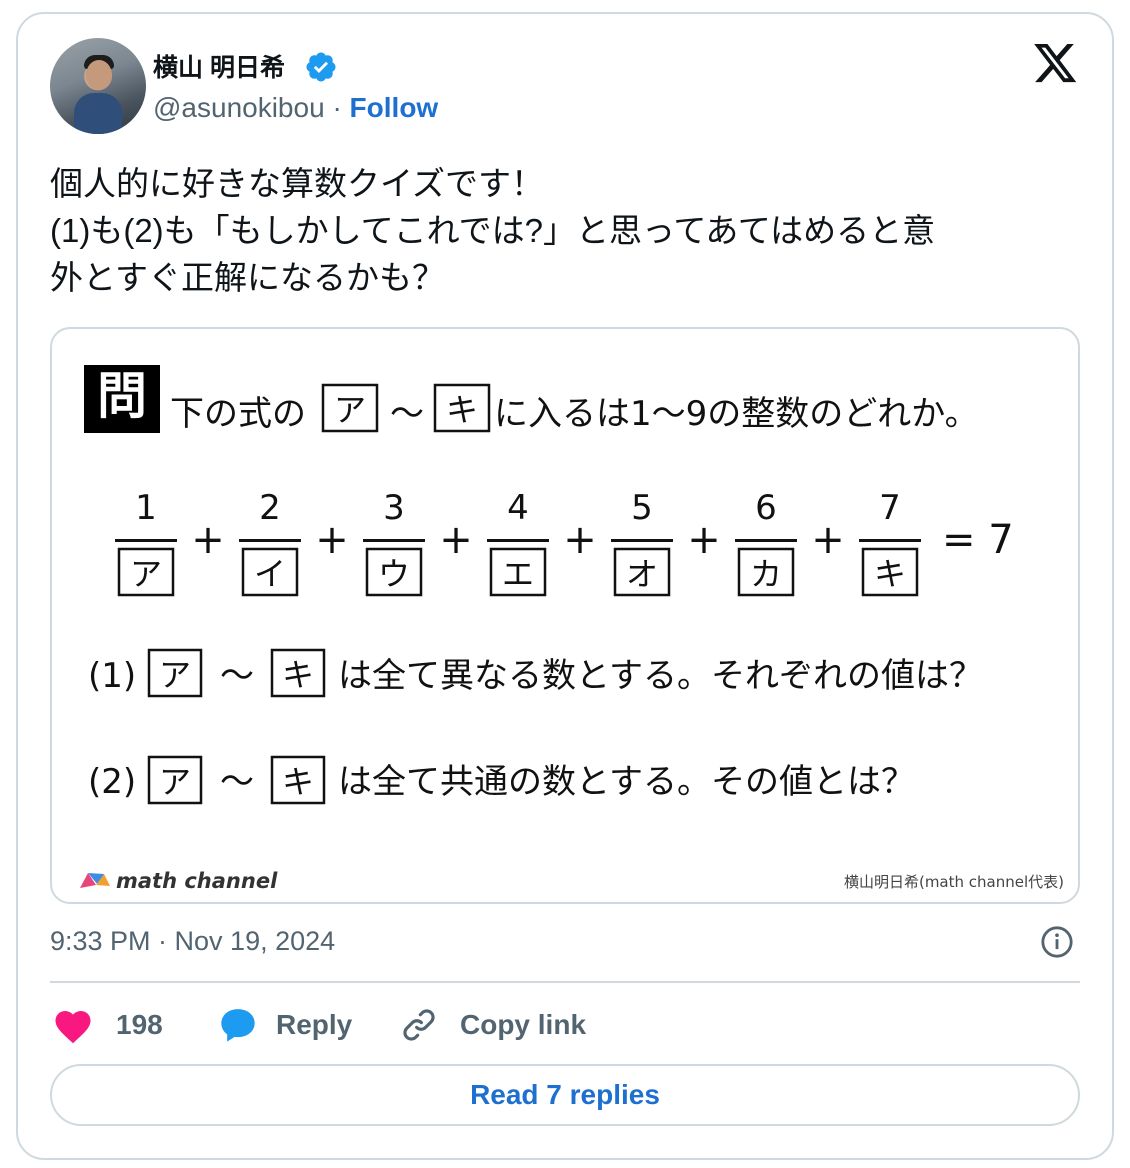  What do you see at coordinates (660, 676) in the screenshot?
I see `q1-text: は全て異なる数とする。それぞれの値は？` at bounding box center [660, 676].